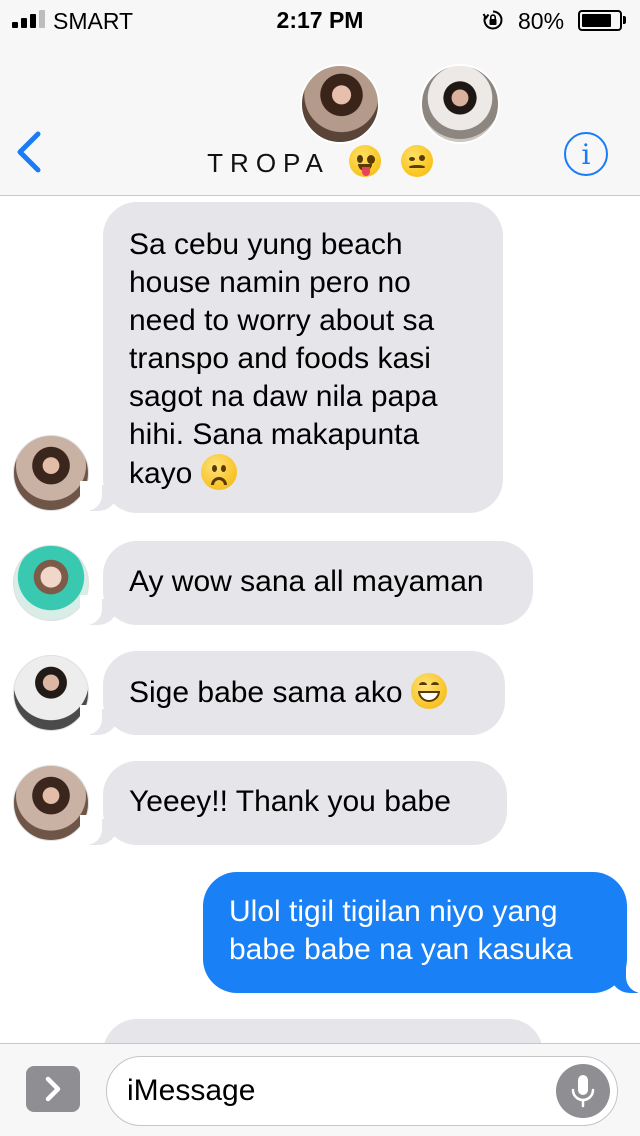  What do you see at coordinates (401, 949) in the screenshot?
I see `message-line: babe babe na yan kasuka` at bounding box center [401, 949].